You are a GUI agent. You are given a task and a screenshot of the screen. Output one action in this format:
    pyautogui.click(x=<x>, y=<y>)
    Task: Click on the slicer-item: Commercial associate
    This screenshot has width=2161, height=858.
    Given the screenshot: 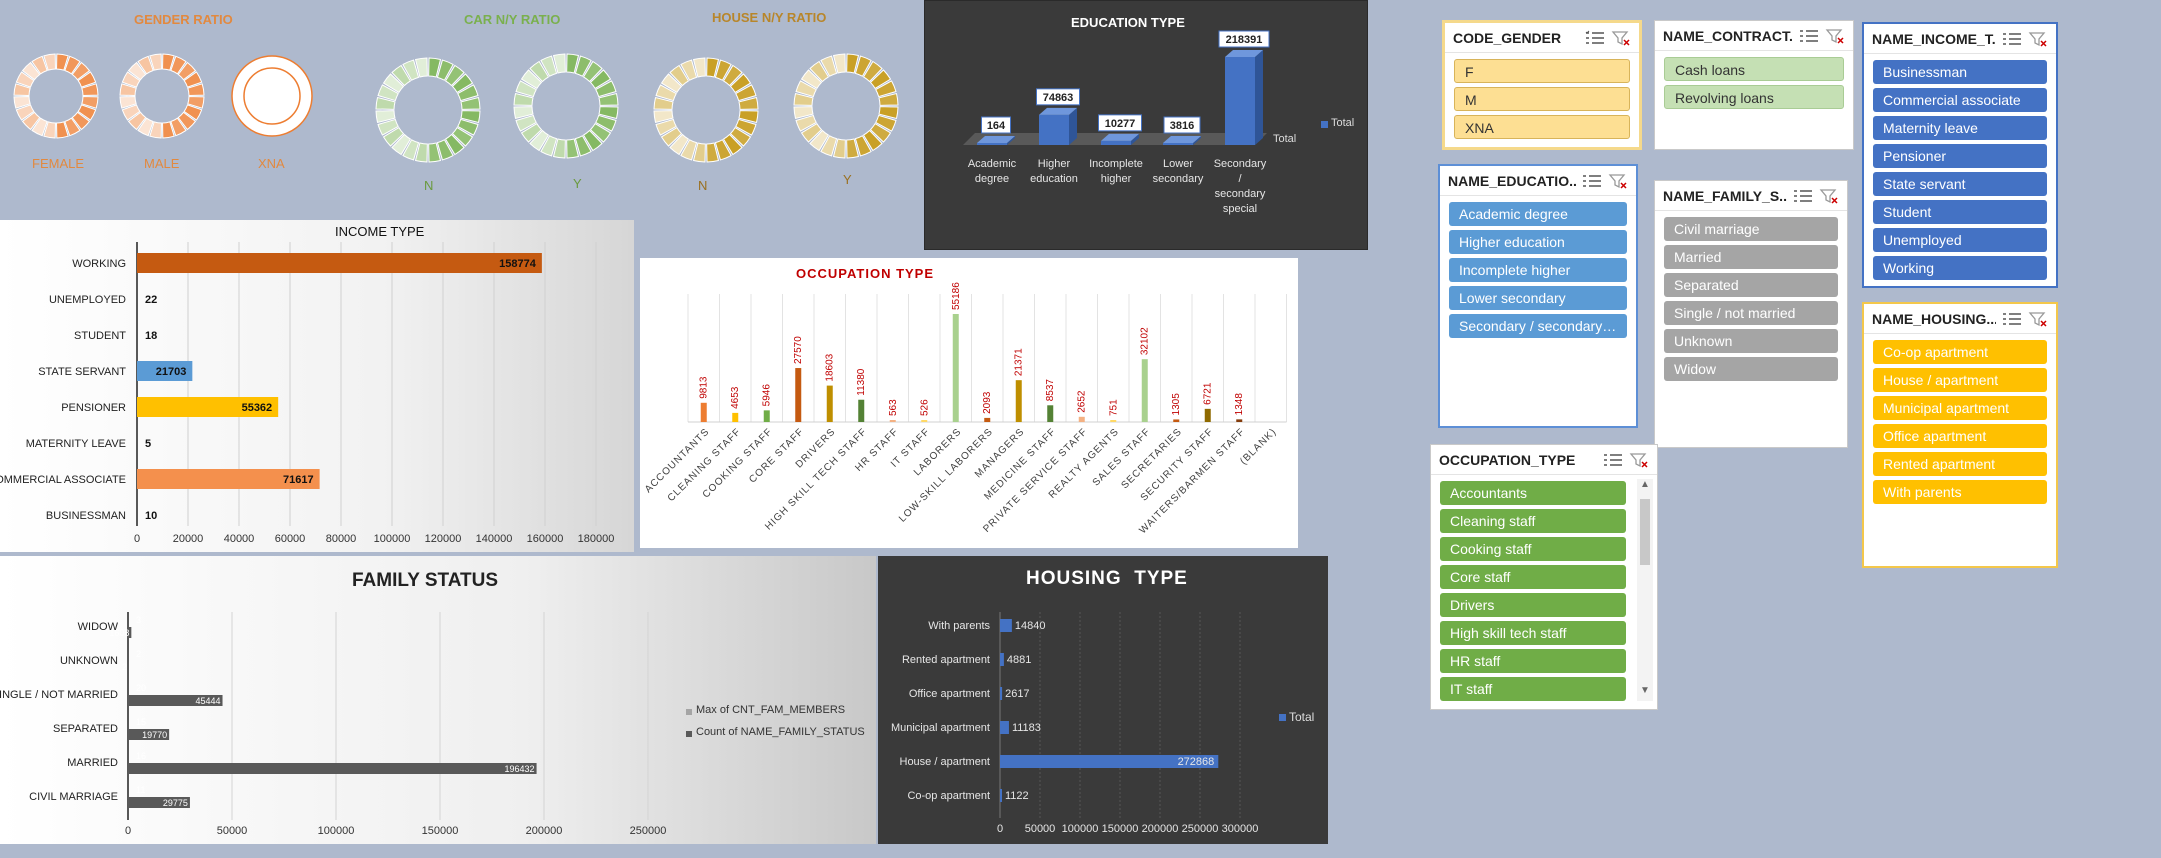 What is the action you would take?
    pyautogui.click(x=1960, y=100)
    